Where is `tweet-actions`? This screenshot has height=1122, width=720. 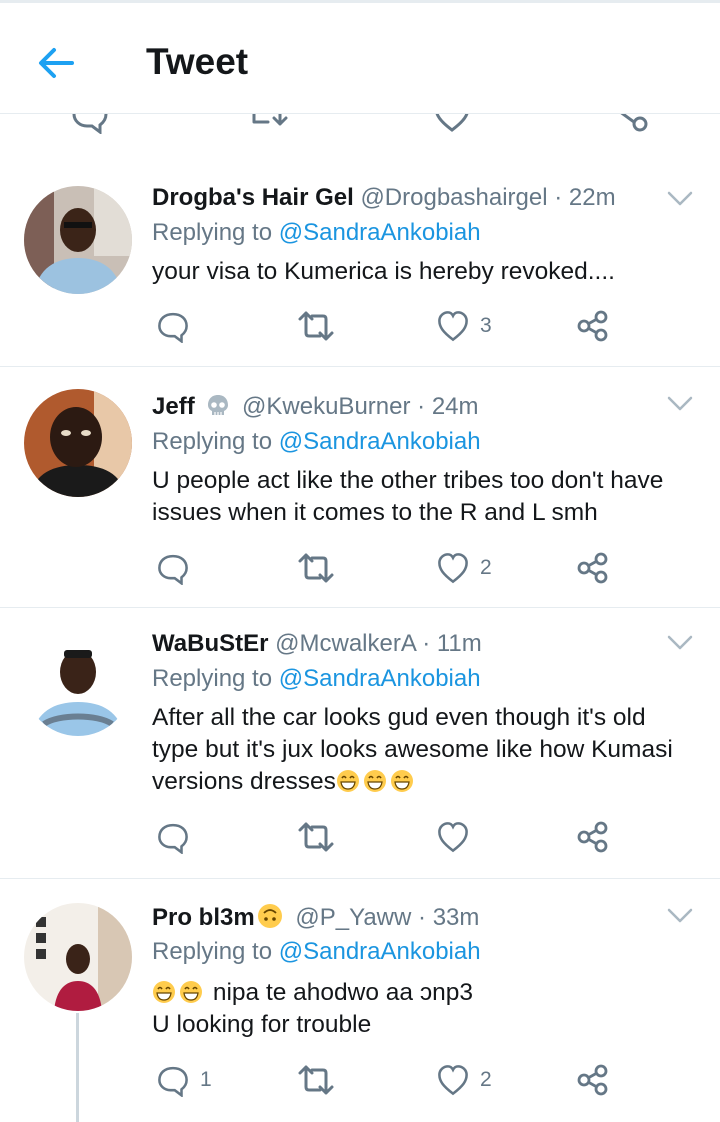 tweet-actions is located at coordinates (387, 837).